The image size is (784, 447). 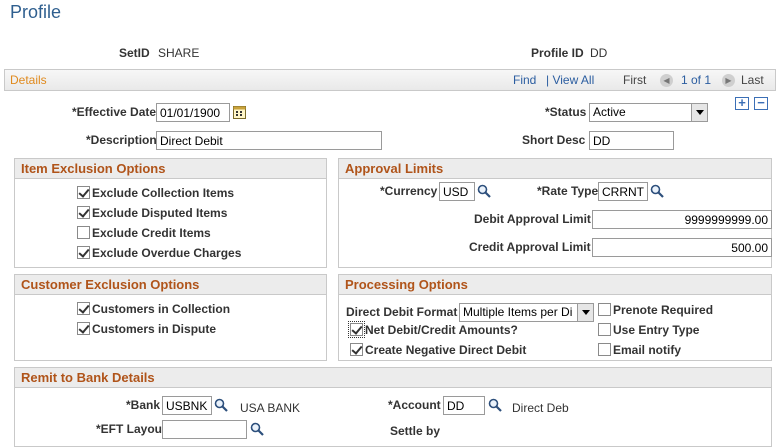 What do you see at coordinates (160, 213) in the screenshot?
I see `exclude-disputed-label: Exclude Disputed Items` at bounding box center [160, 213].